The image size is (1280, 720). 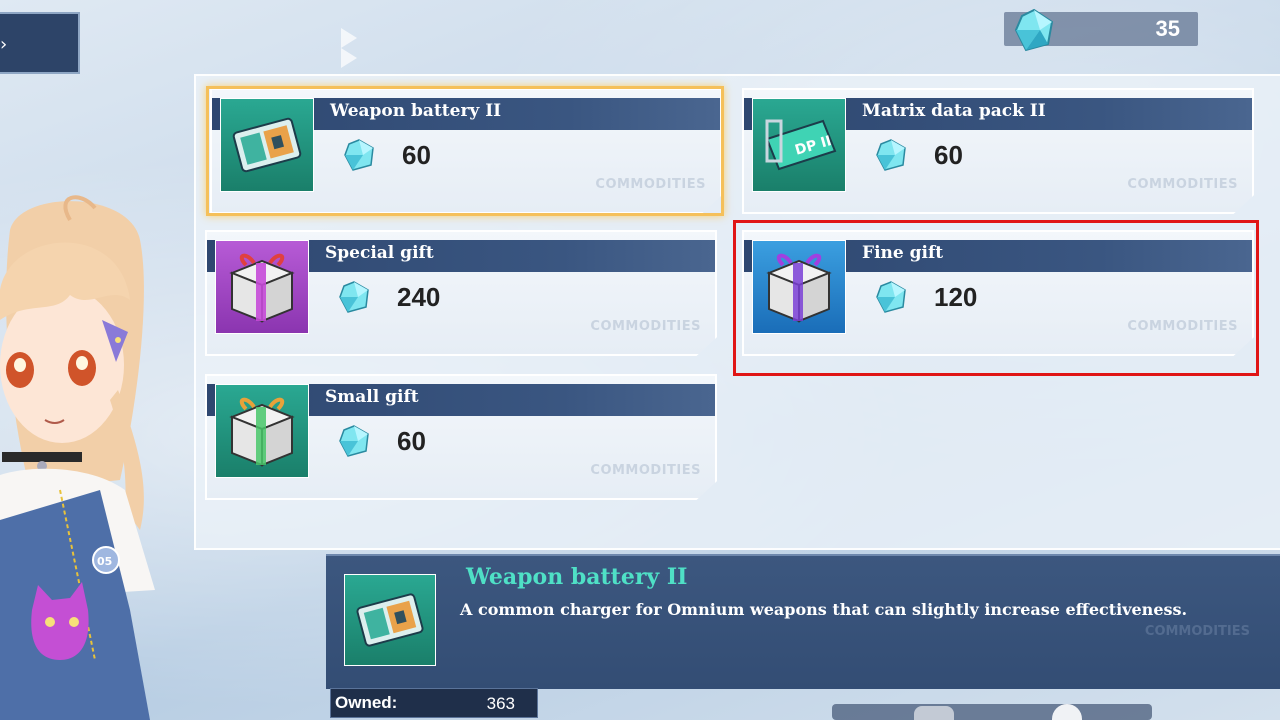 I want to click on quantity-slider, so click(x=992, y=712).